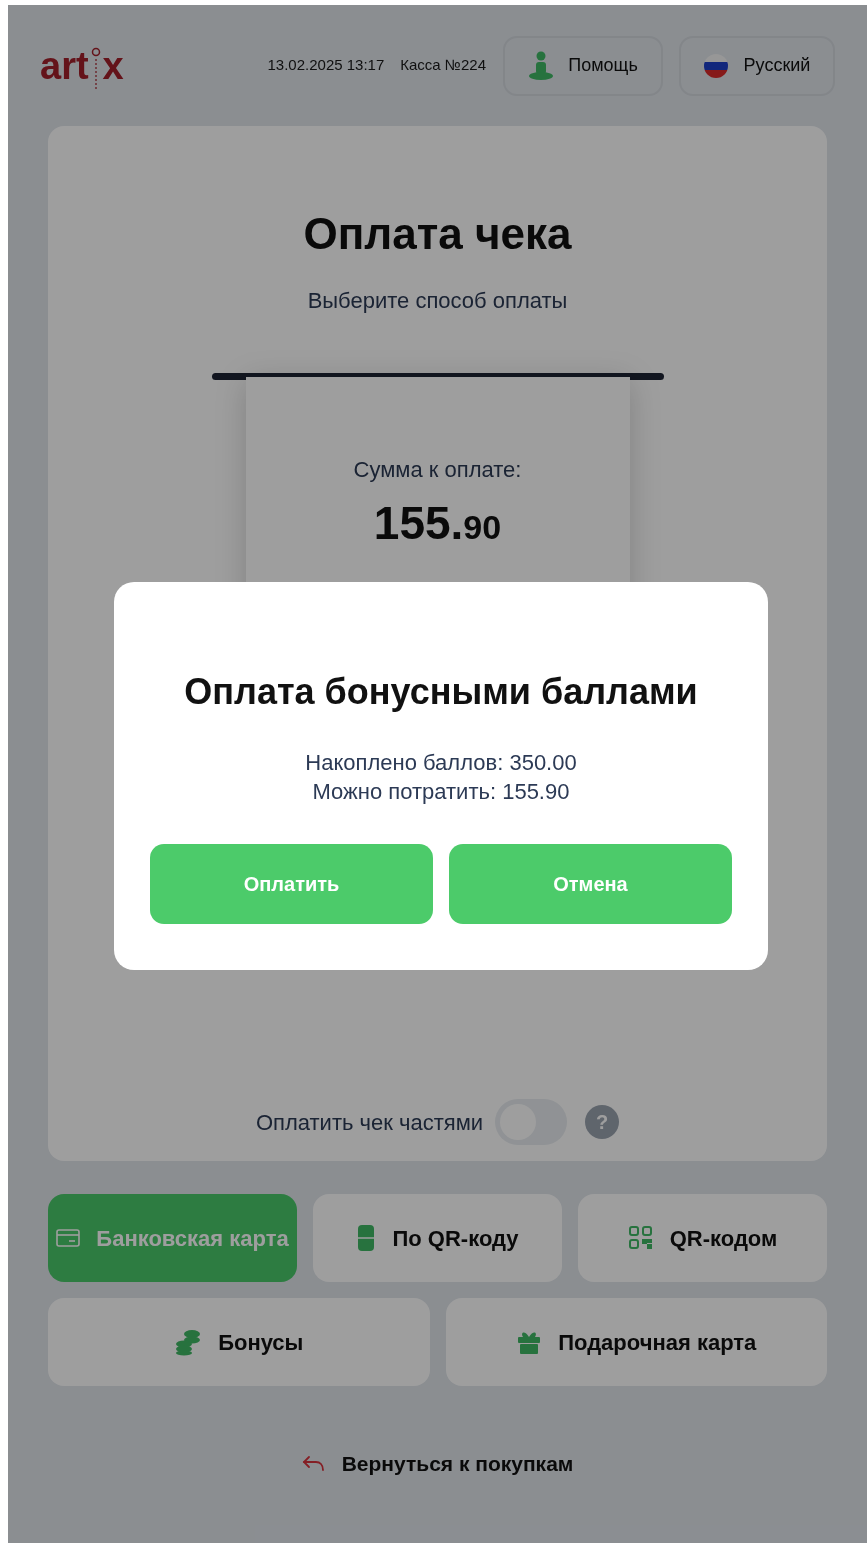  I want to click on payment-method-button: QR-кодом, so click(702, 1238).